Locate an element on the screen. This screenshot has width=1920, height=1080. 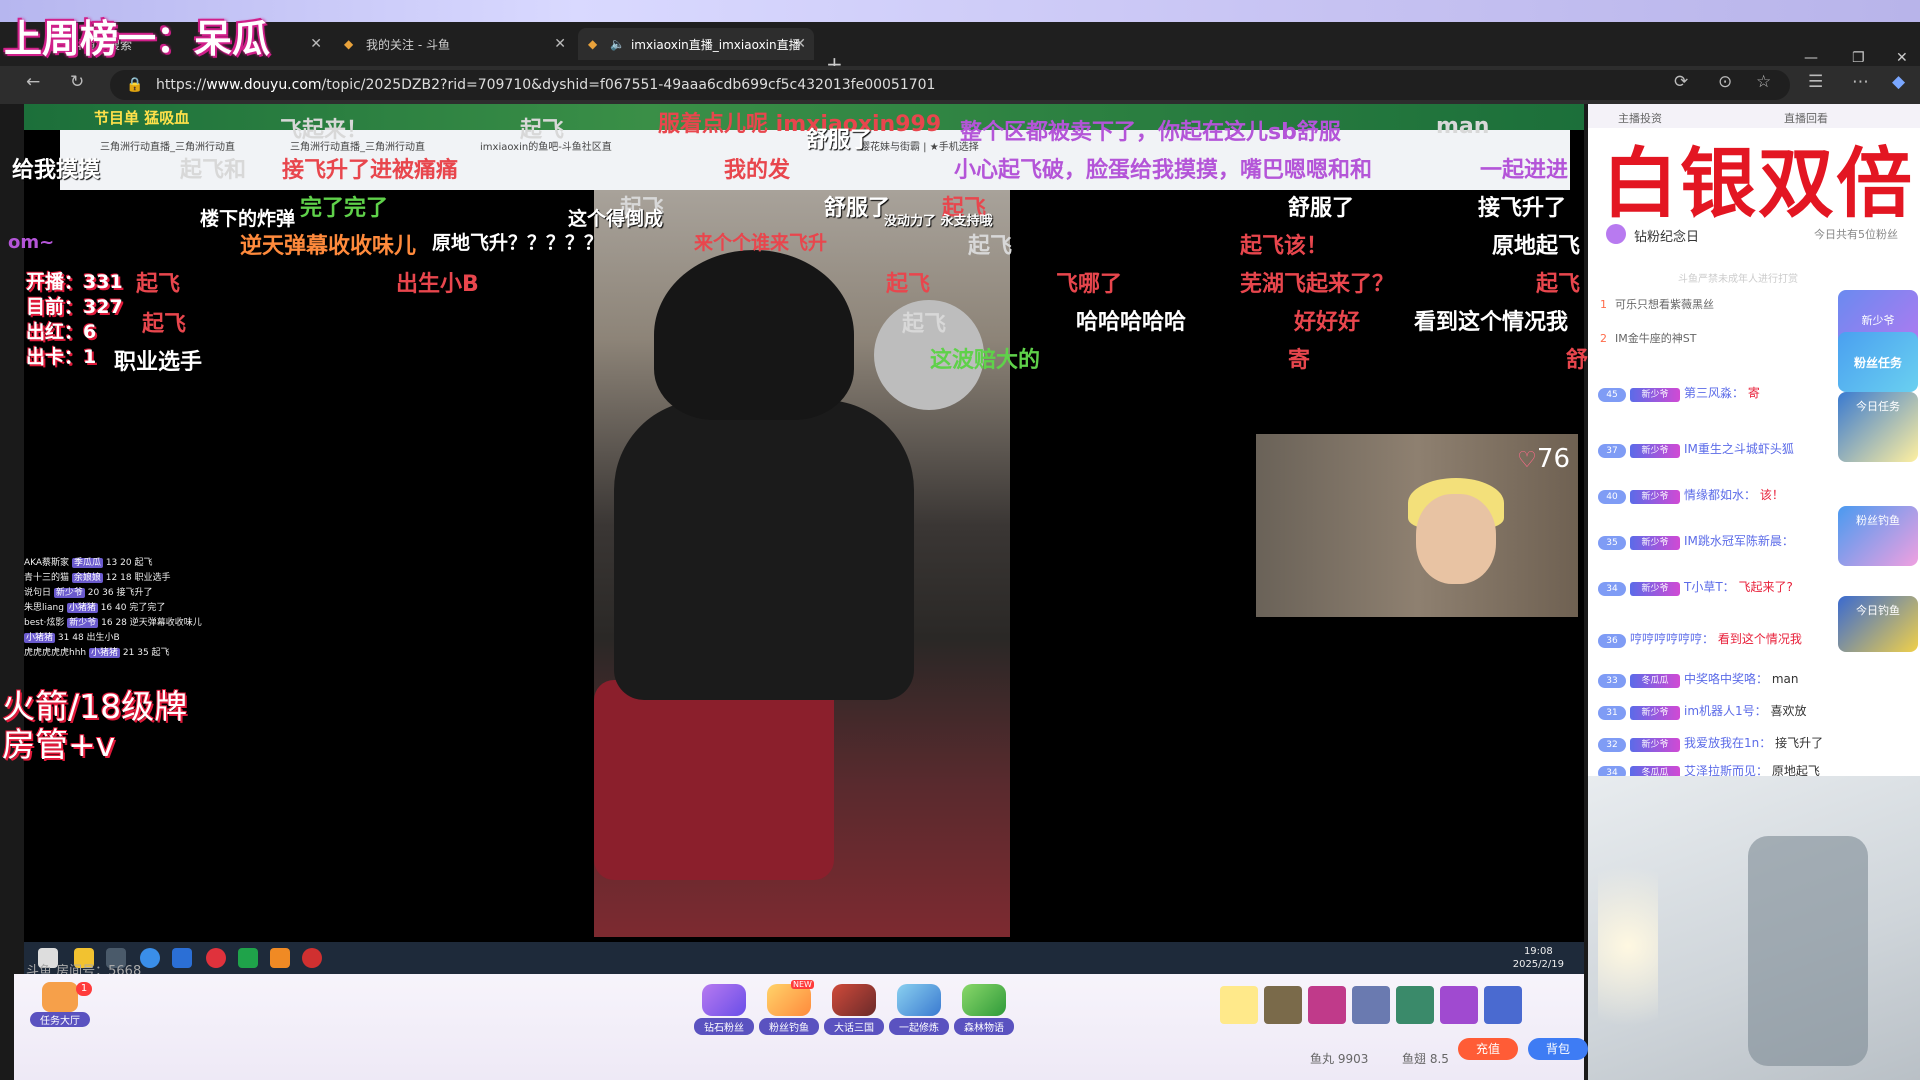
restore-icon: ❐ is located at coordinates (1858, 58).